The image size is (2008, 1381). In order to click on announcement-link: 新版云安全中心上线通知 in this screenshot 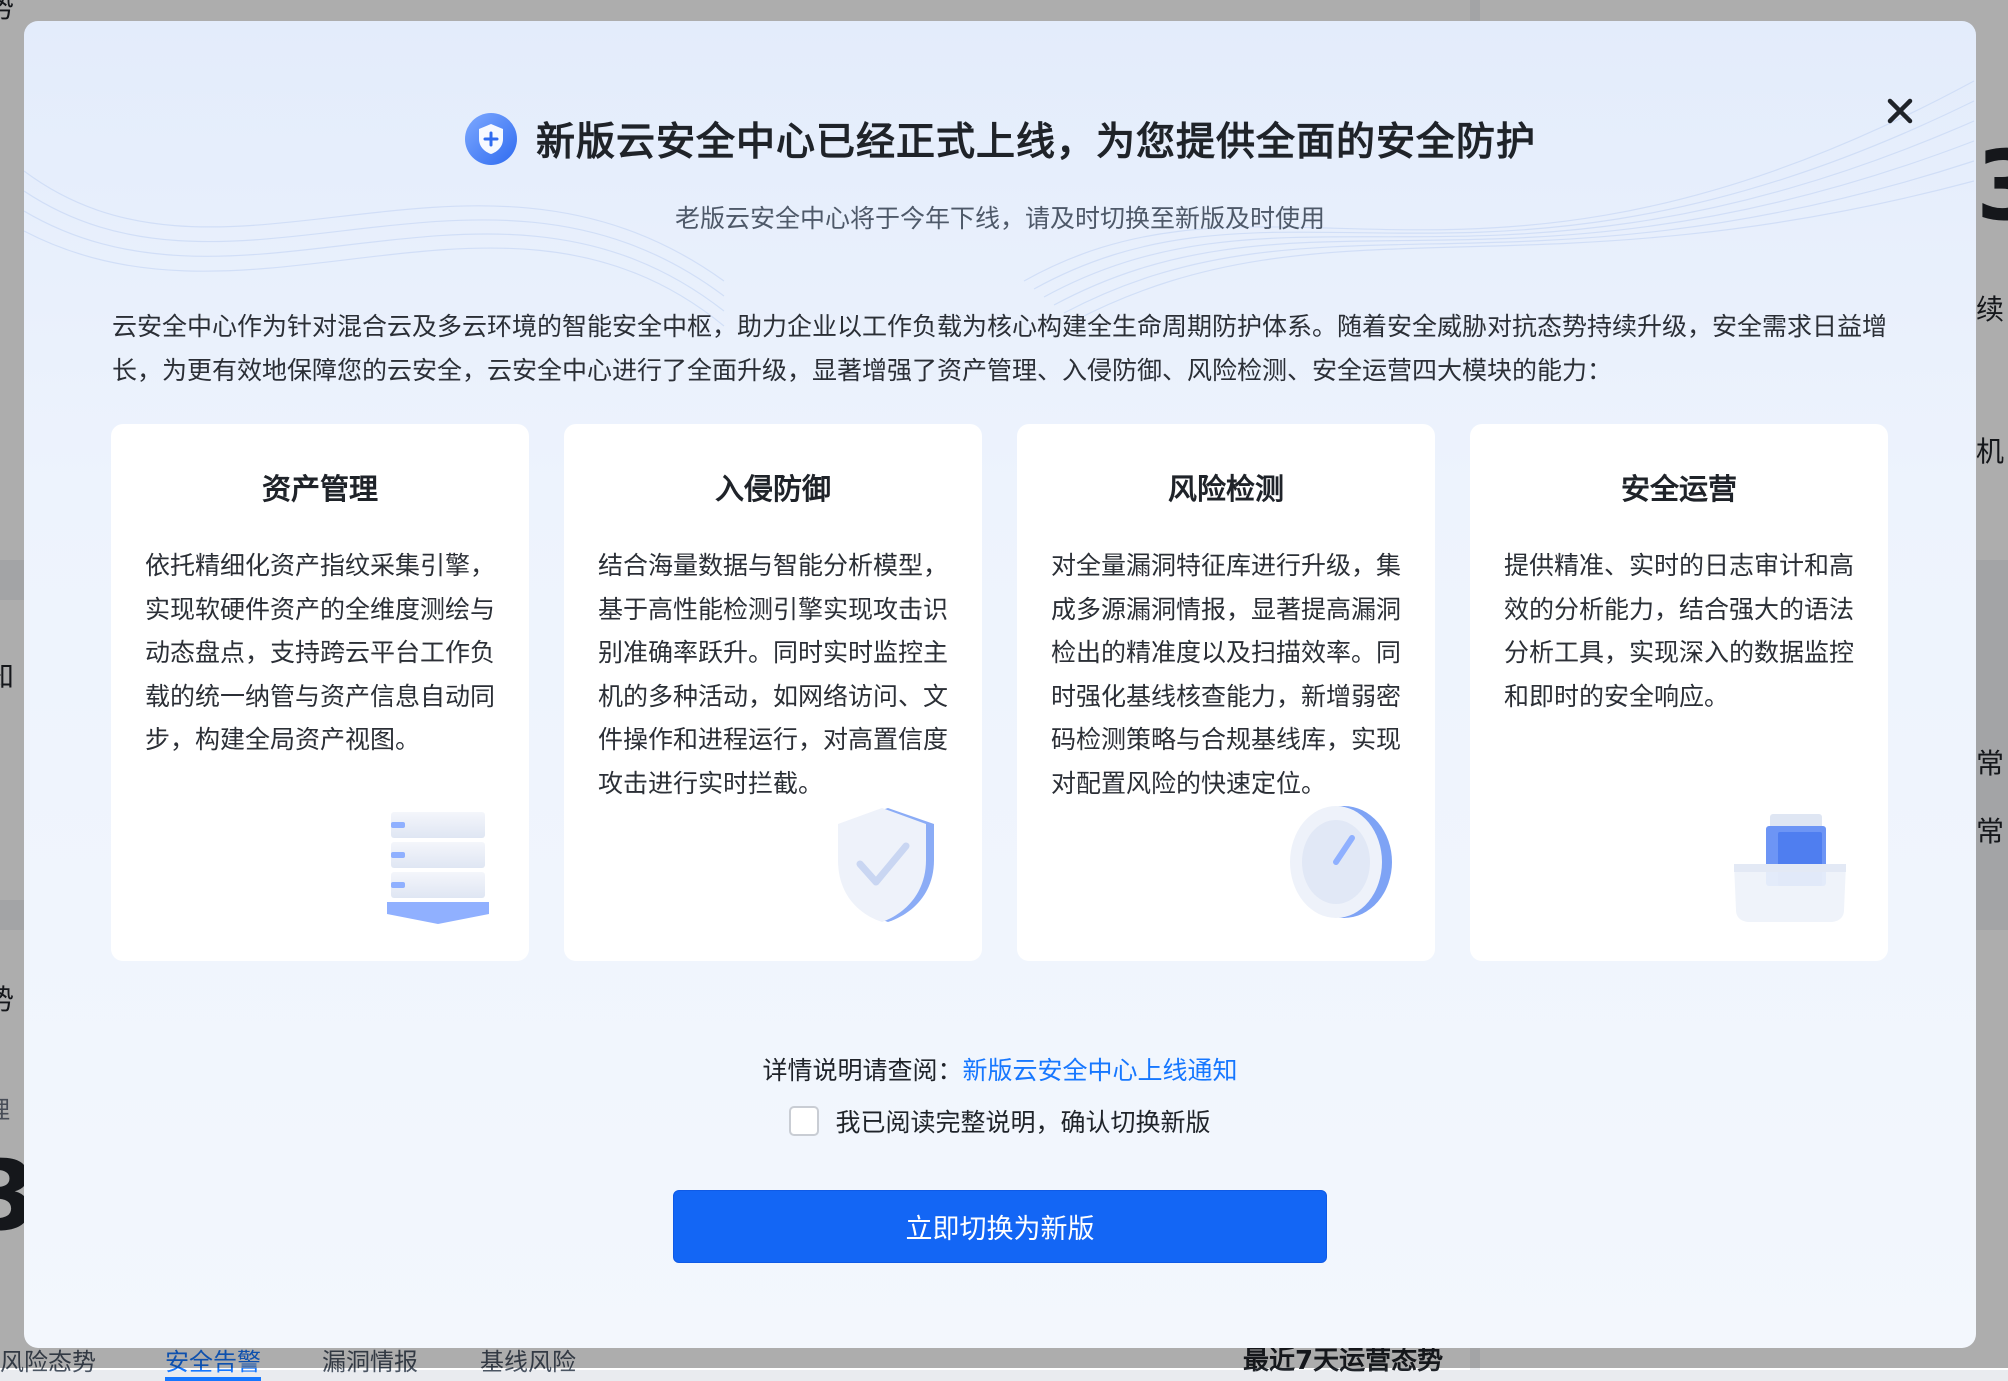, I will do `click(1100, 1070)`.